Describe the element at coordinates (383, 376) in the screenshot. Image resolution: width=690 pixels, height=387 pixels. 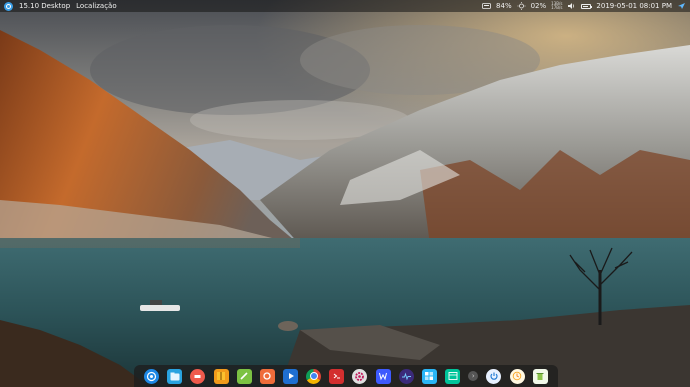
I see `writer-icon` at that location.